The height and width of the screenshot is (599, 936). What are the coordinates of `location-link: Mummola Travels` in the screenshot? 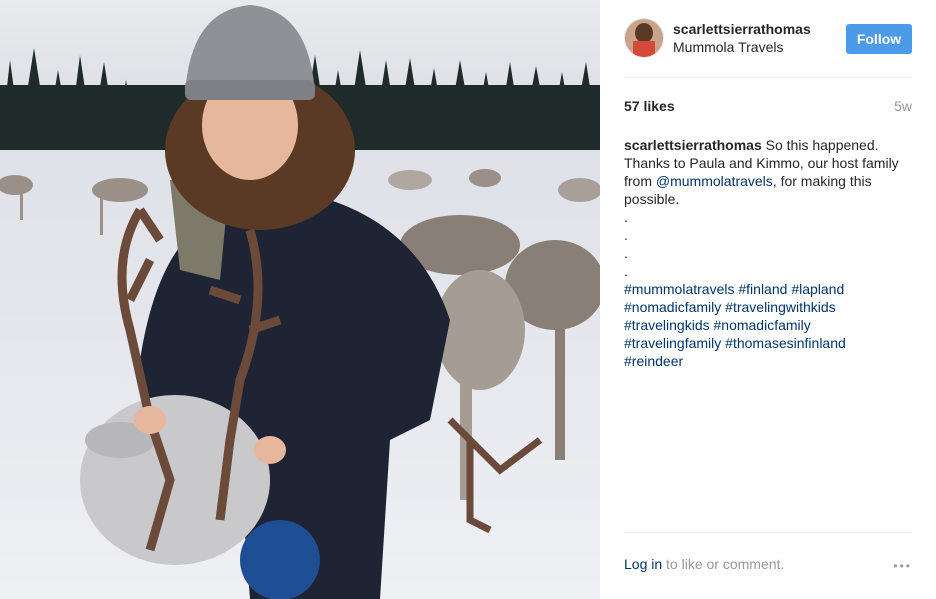 It's located at (728, 47).